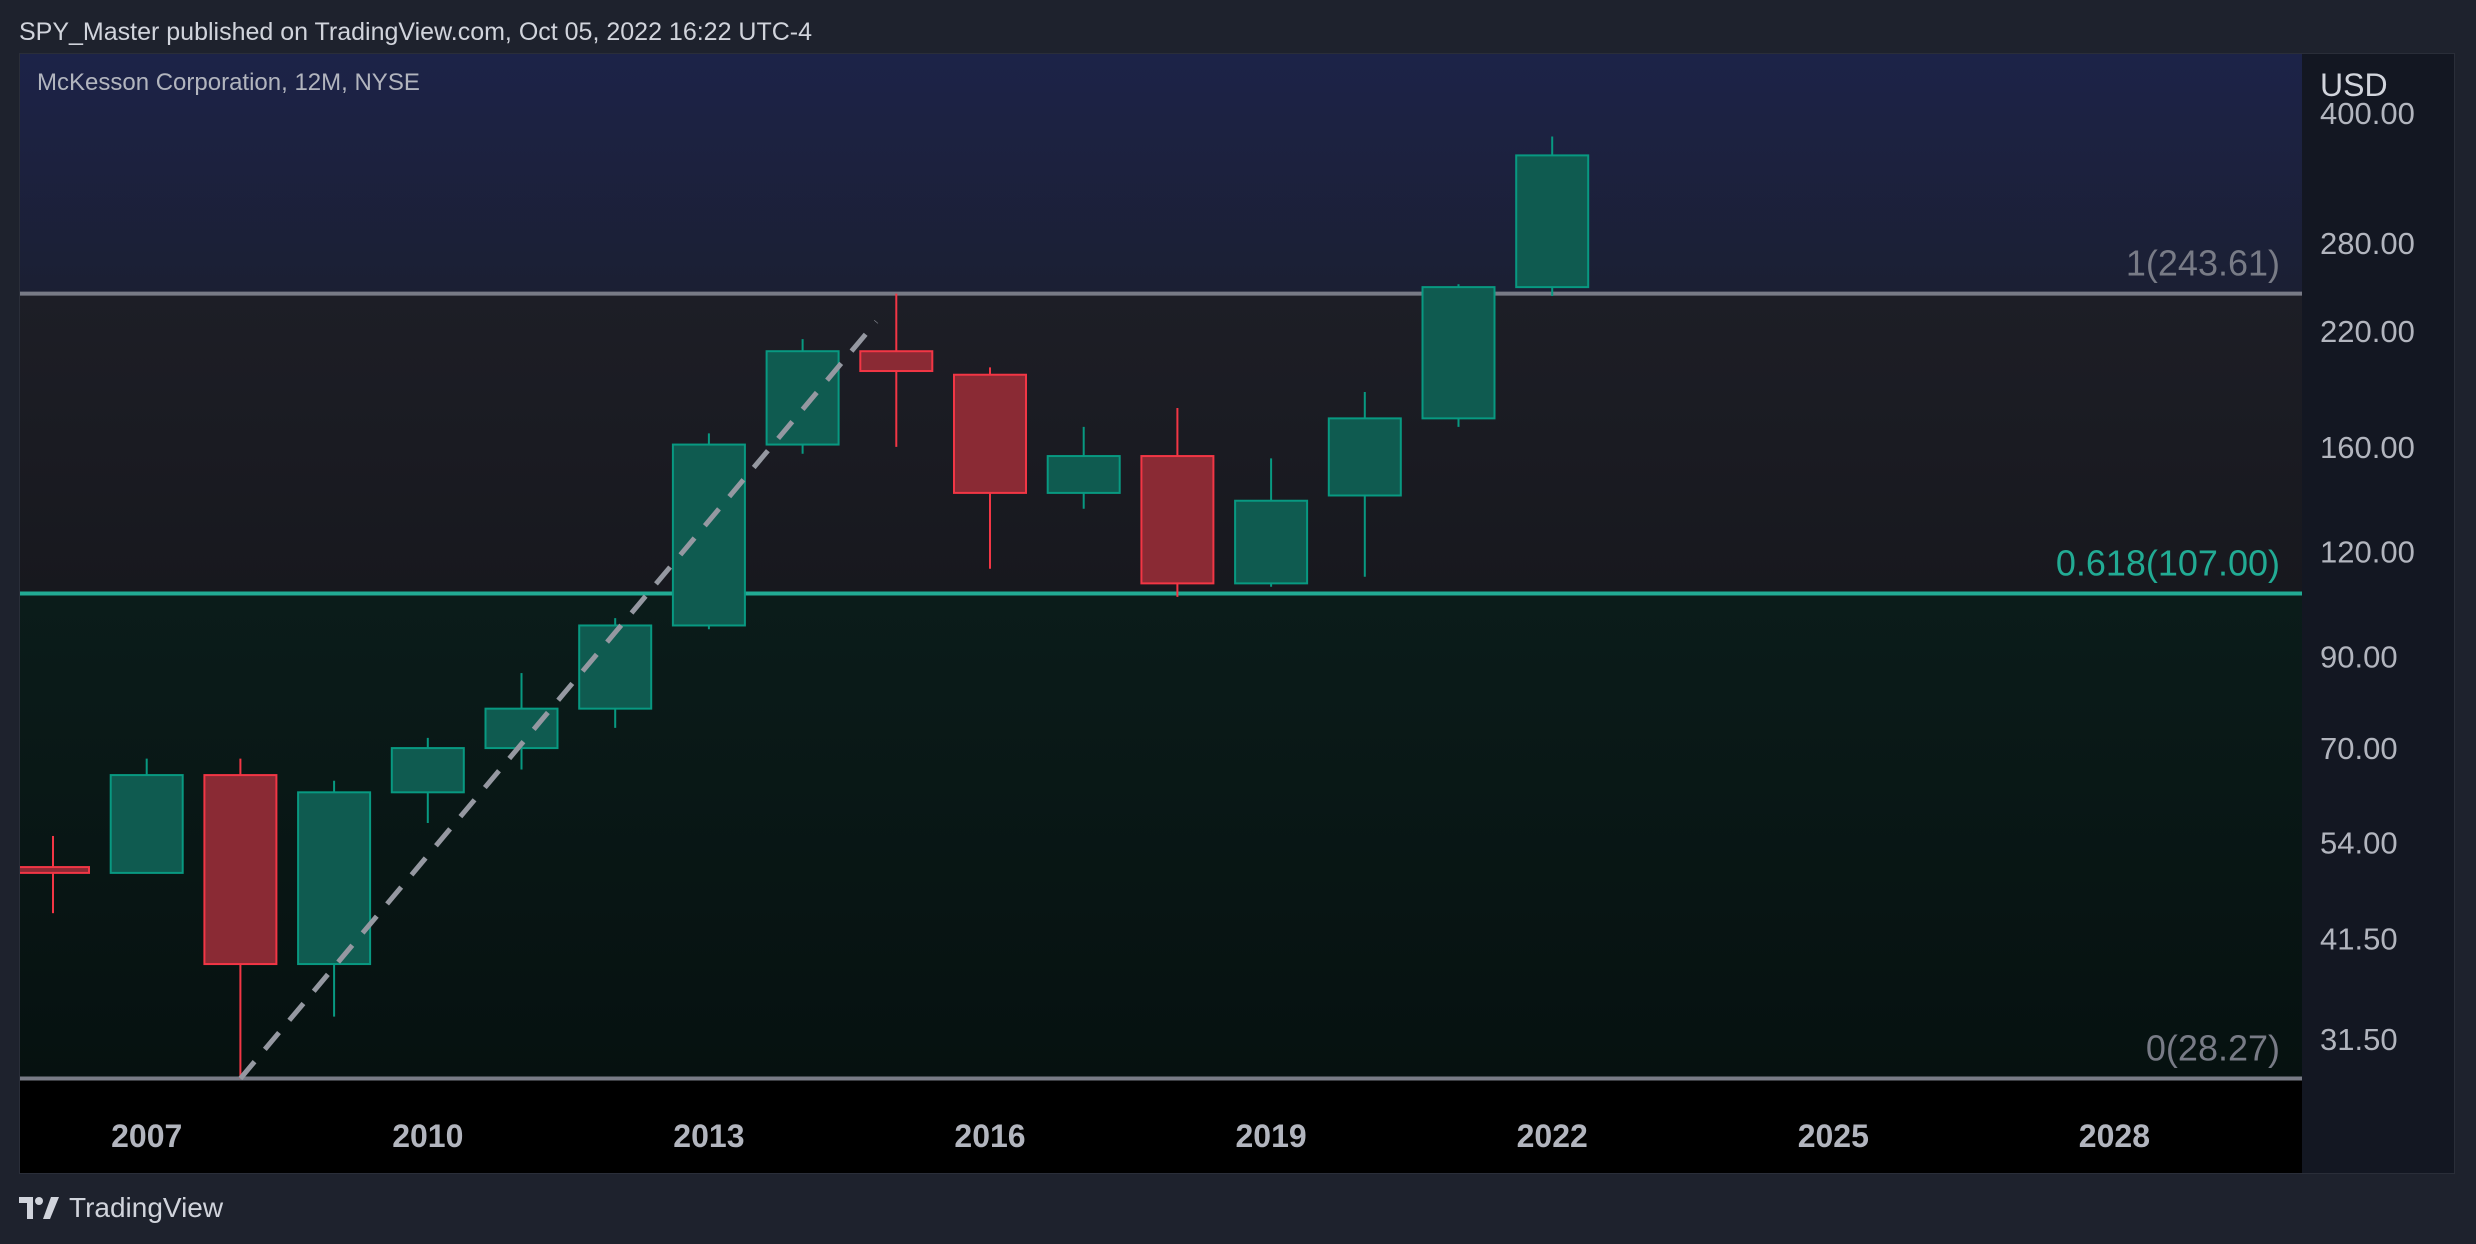 This screenshot has height=1244, width=2476. I want to click on year-tick-label: 2013, so click(708, 1136).